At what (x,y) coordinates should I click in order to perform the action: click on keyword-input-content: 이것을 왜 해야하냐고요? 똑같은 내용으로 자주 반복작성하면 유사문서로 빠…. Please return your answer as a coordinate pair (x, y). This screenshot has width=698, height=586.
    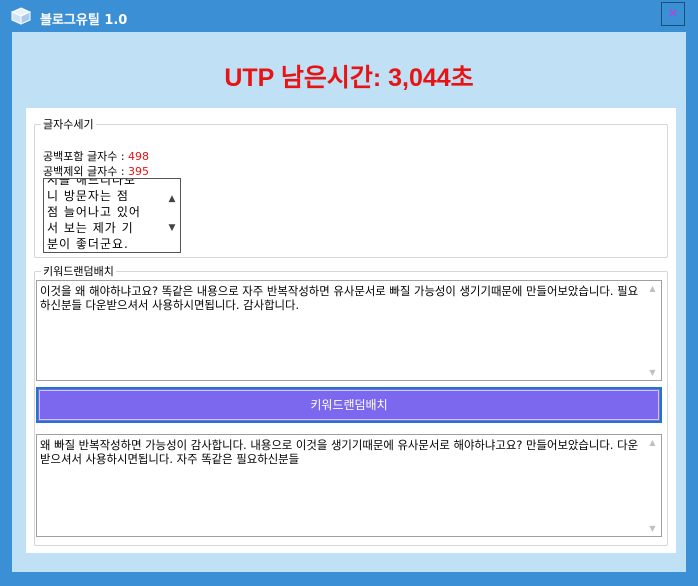
    Looking at the image, I should click on (339, 298).